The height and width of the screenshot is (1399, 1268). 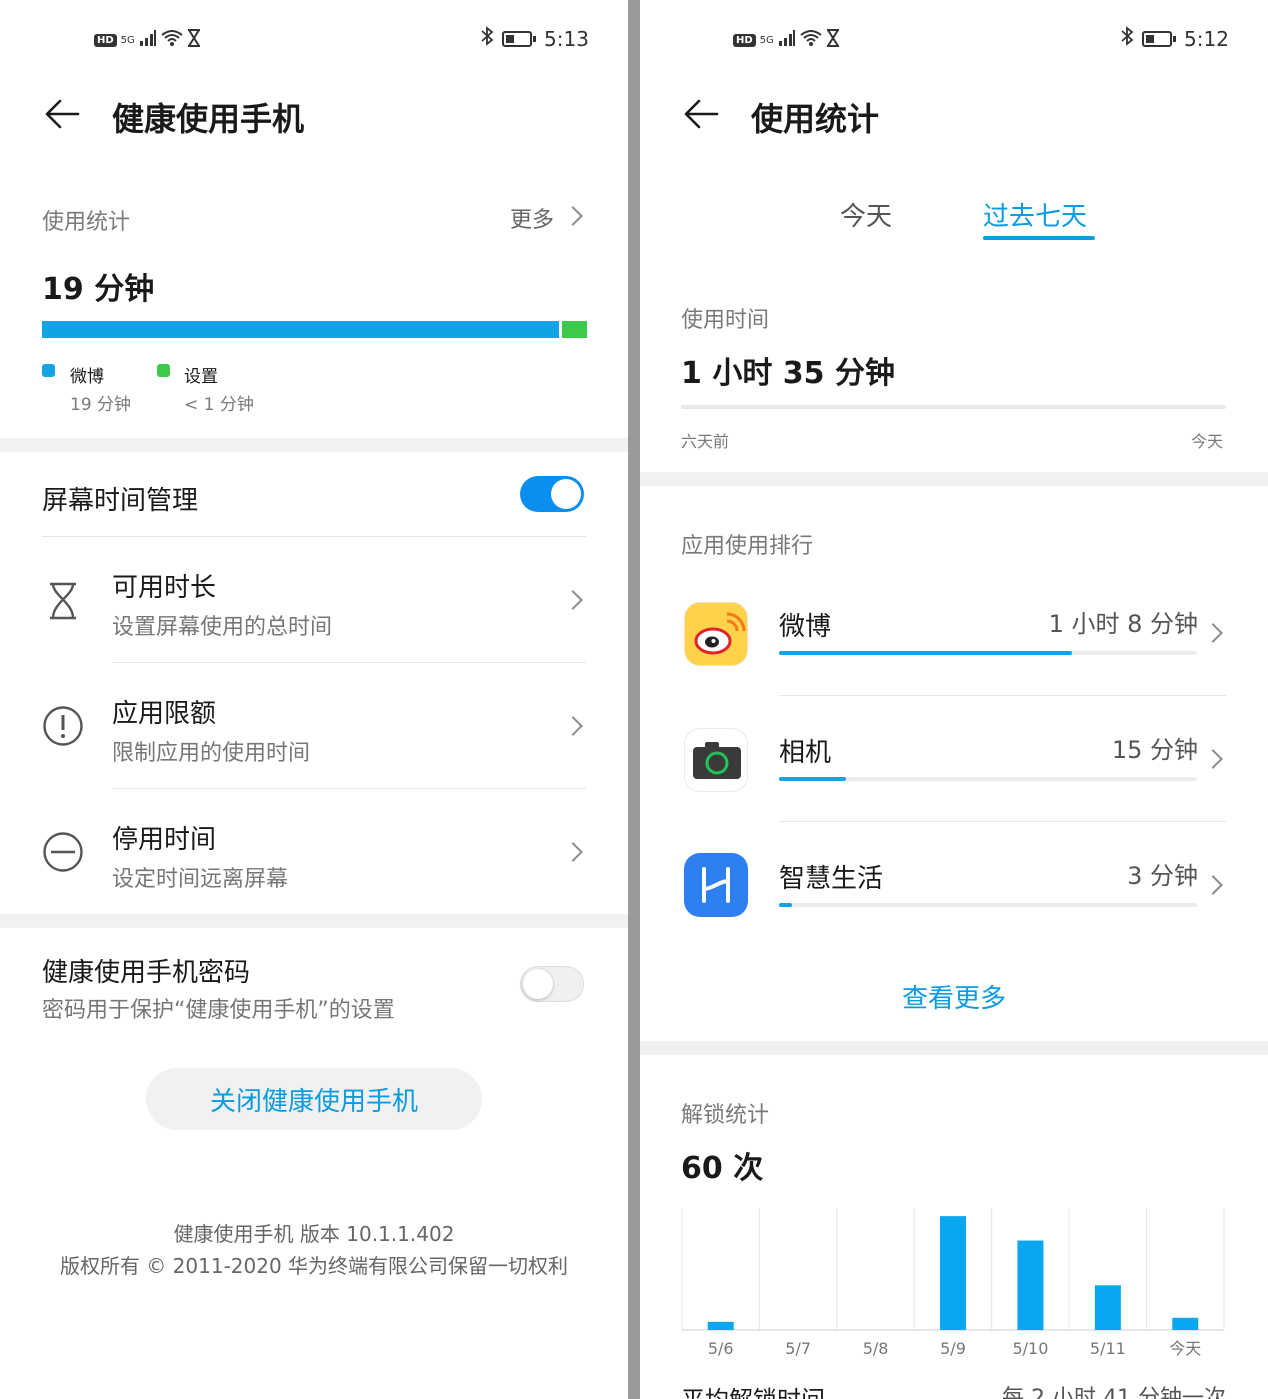 I want to click on timeline-start-label: 六天前, so click(x=705, y=441).